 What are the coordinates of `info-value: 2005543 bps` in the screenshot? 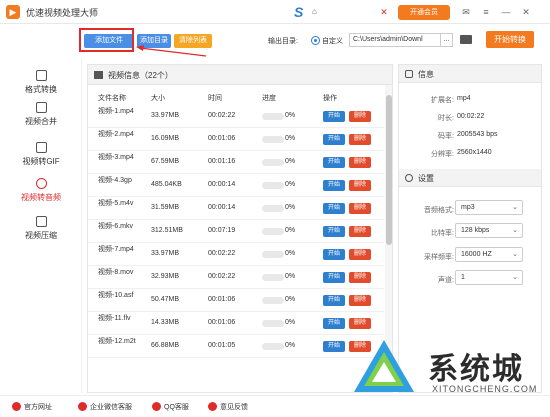 It's located at (477, 134).